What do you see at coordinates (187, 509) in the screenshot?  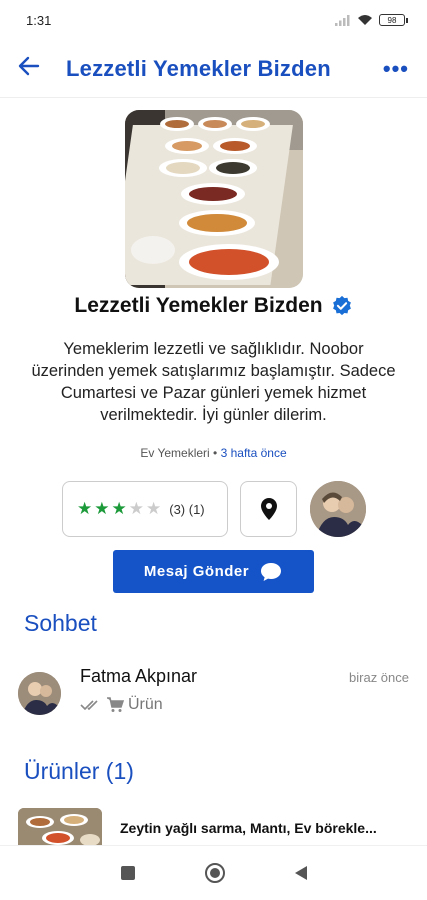 I see `rating-counts: (3) (1)` at bounding box center [187, 509].